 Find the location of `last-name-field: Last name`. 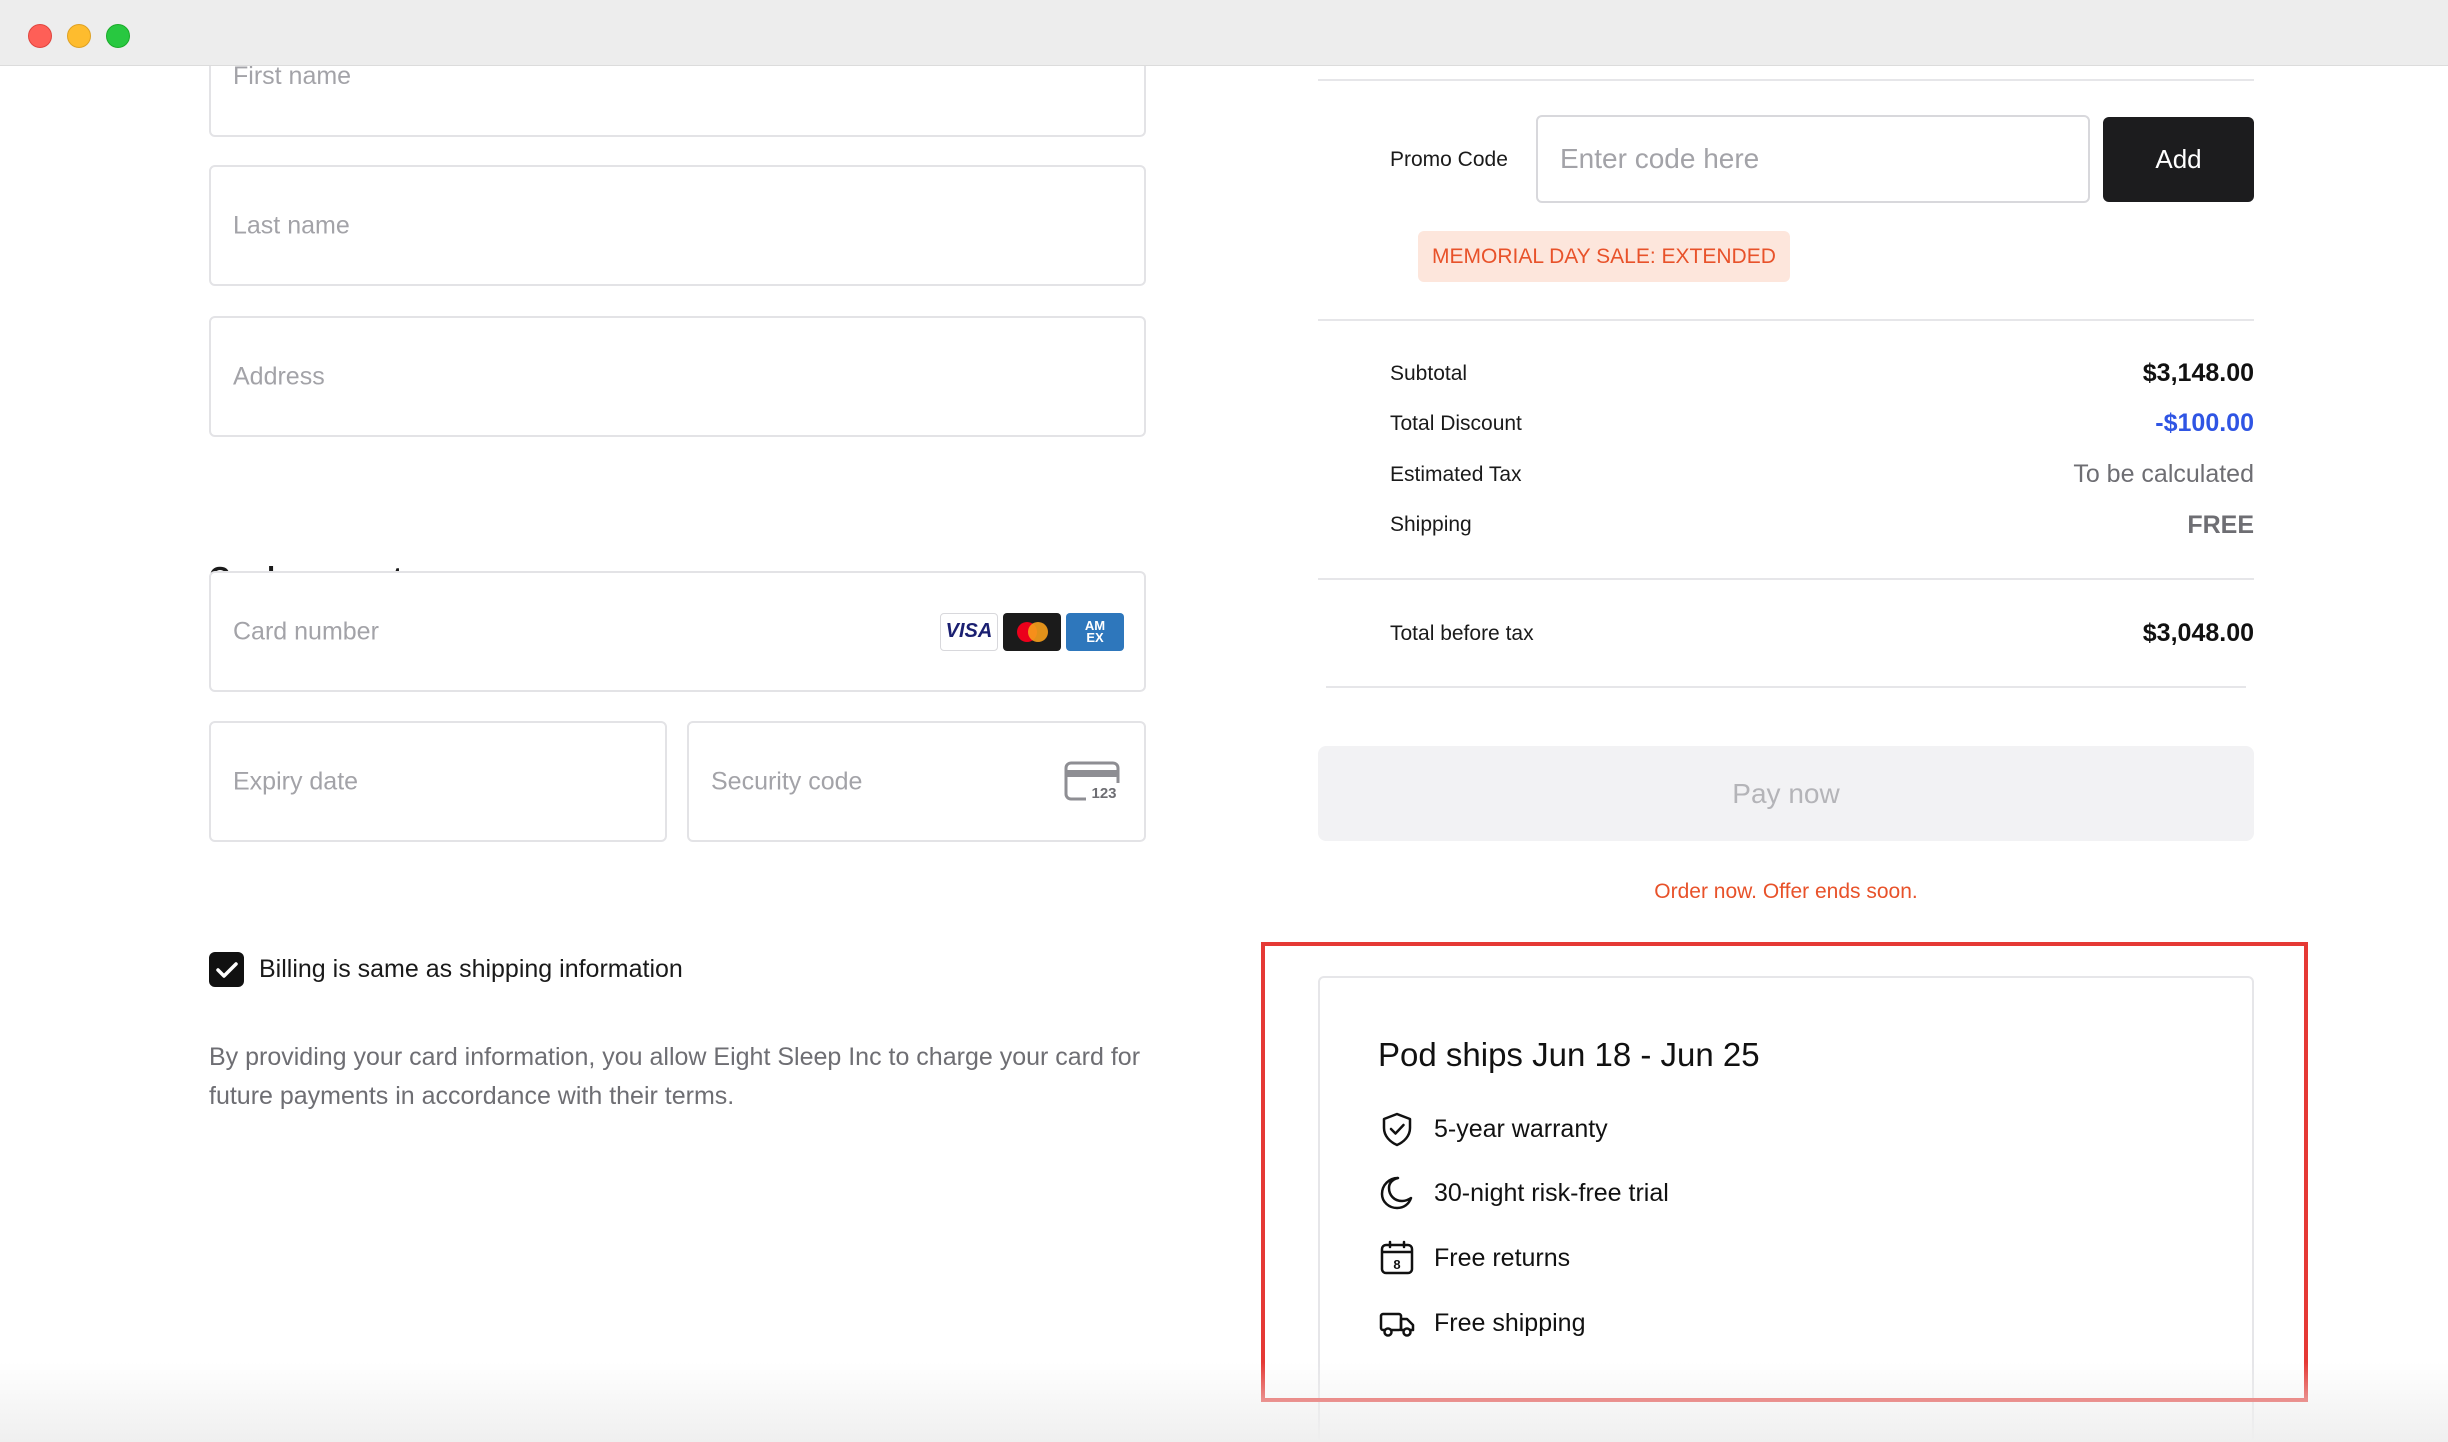

last-name-field: Last name is located at coordinates (677, 225).